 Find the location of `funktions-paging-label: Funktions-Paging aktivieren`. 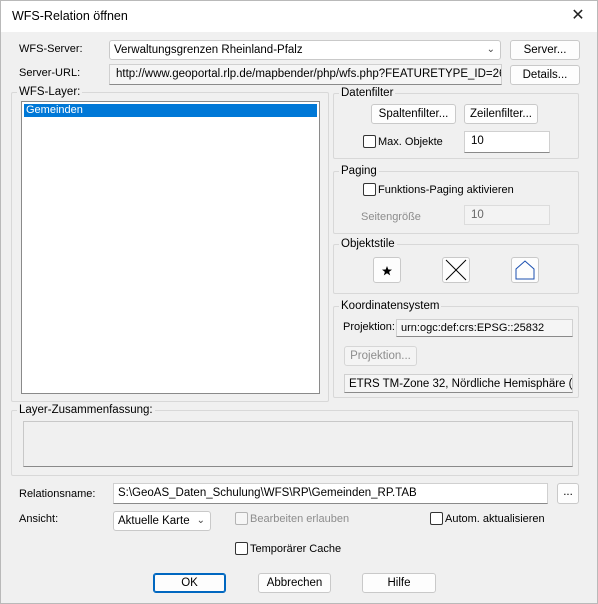

funktions-paging-label: Funktions-Paging aktivieren is located at coordinates (446, 190).